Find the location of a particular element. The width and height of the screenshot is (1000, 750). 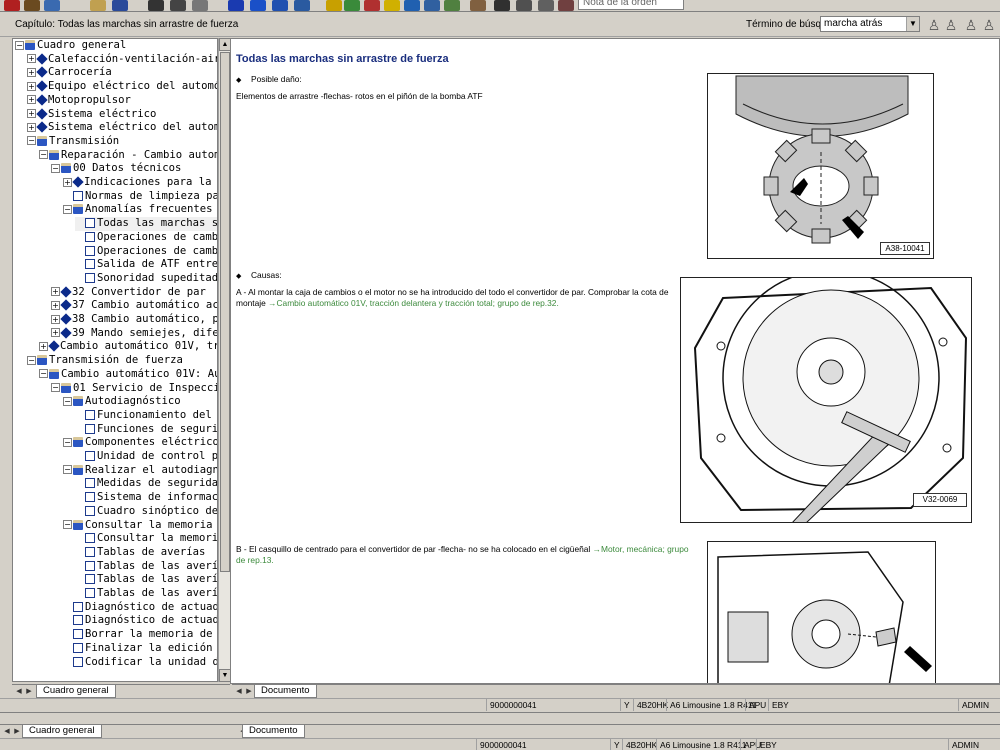

tree-item: +37 Cambio automático actuación is located at coordinates (134, 306).